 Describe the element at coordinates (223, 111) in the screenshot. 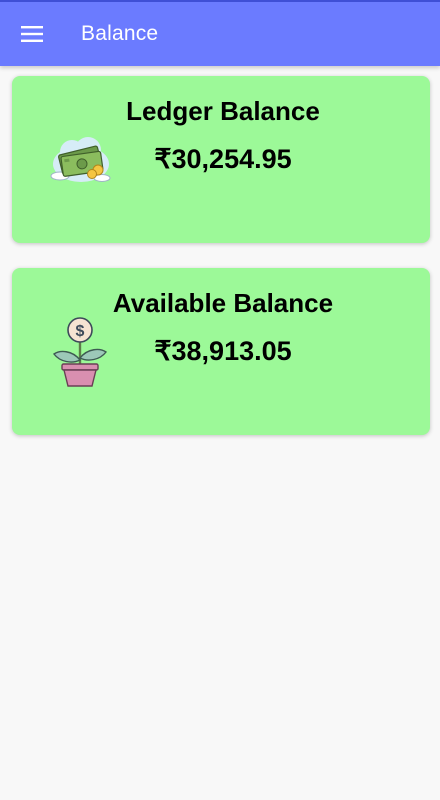

I see `ledger-balance-label: Ledger Balance` at that location.